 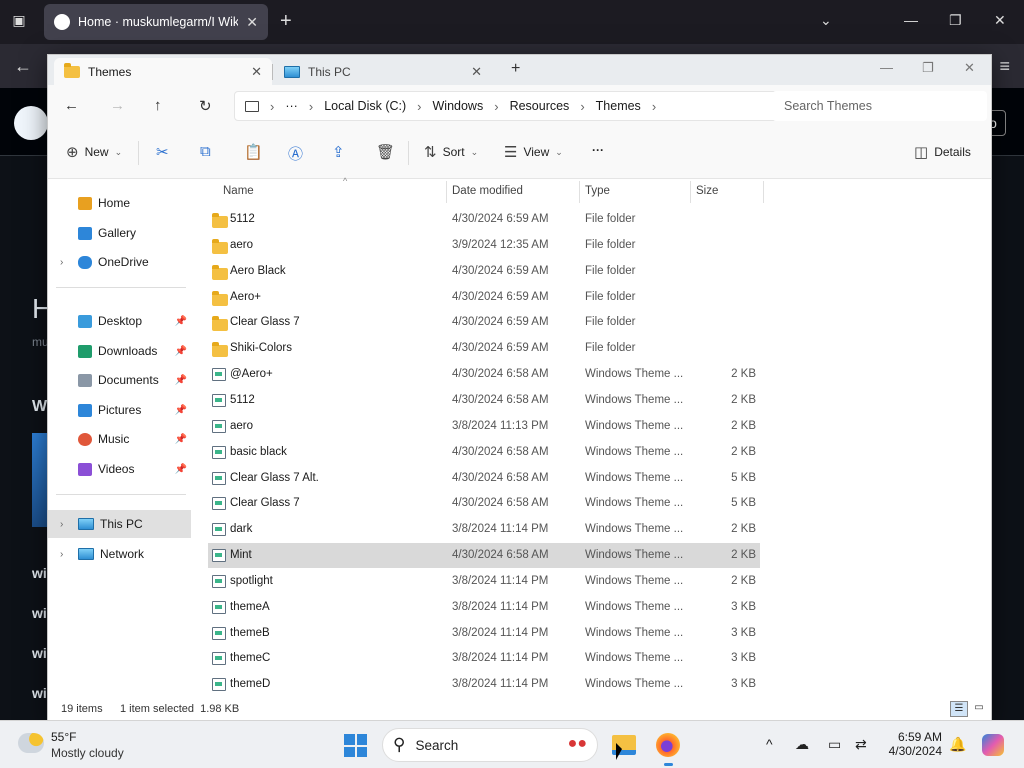 I want to click on show-hidden-icons-icon: ^, so click(x=769, y=744).